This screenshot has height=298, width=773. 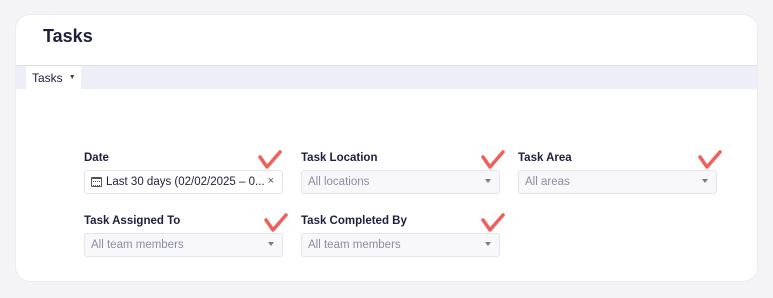 What do you see at coordinates (545, 158) in the screenshot?
I see `task-area-label: Task Area` at bounding box center [545, 158].